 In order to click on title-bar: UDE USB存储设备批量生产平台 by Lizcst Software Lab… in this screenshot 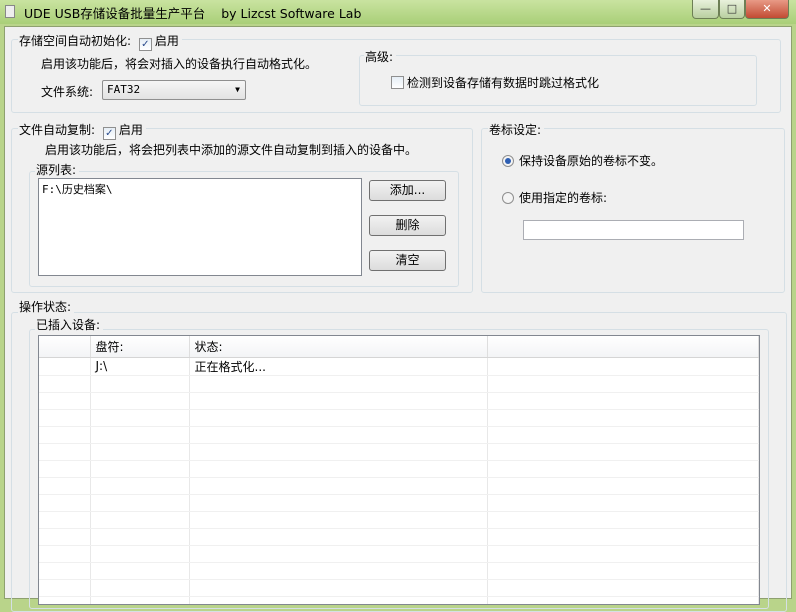, I will do `click(398, 12)`.